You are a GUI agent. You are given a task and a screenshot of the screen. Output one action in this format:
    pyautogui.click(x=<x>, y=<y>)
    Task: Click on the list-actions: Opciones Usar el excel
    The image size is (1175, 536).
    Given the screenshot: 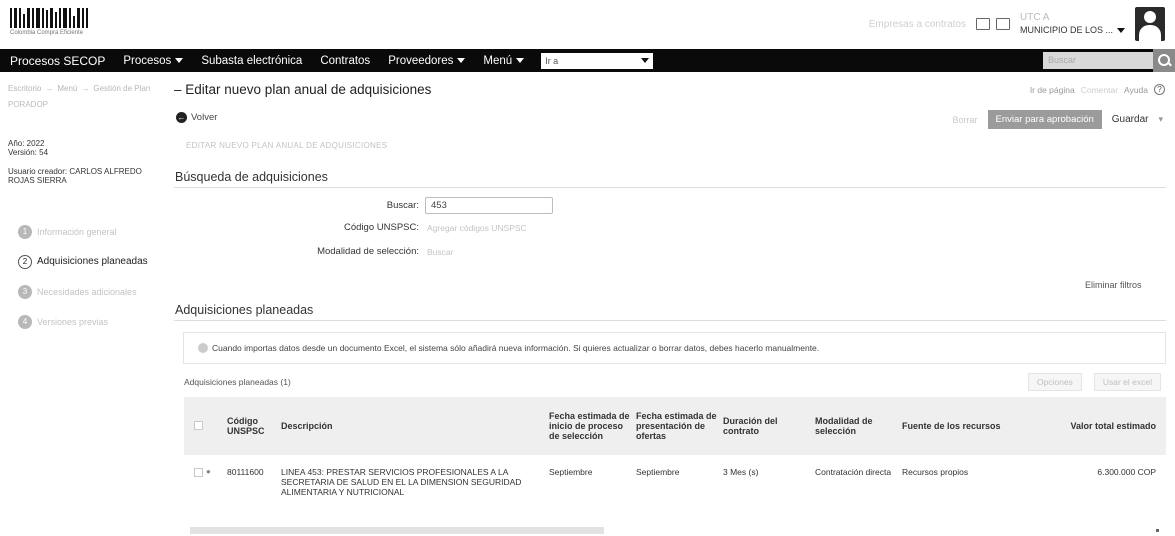 What is the action you would take?
    pyautogui.click(x=1094, y=382)
    